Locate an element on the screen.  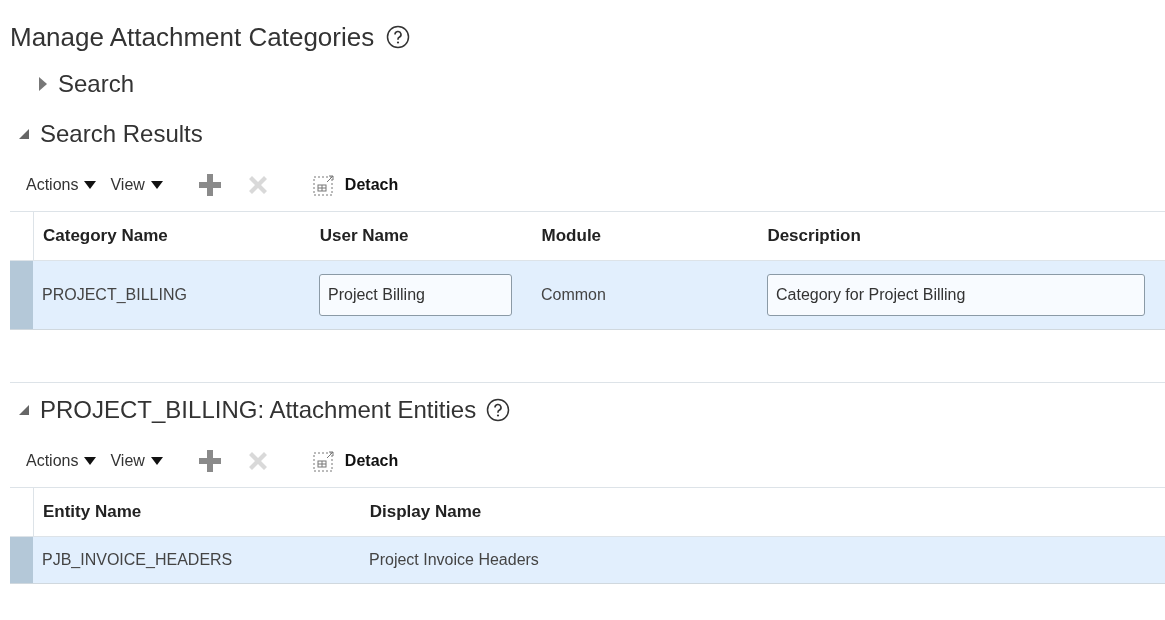
section-title: Search is located at coordinates (96, 84).